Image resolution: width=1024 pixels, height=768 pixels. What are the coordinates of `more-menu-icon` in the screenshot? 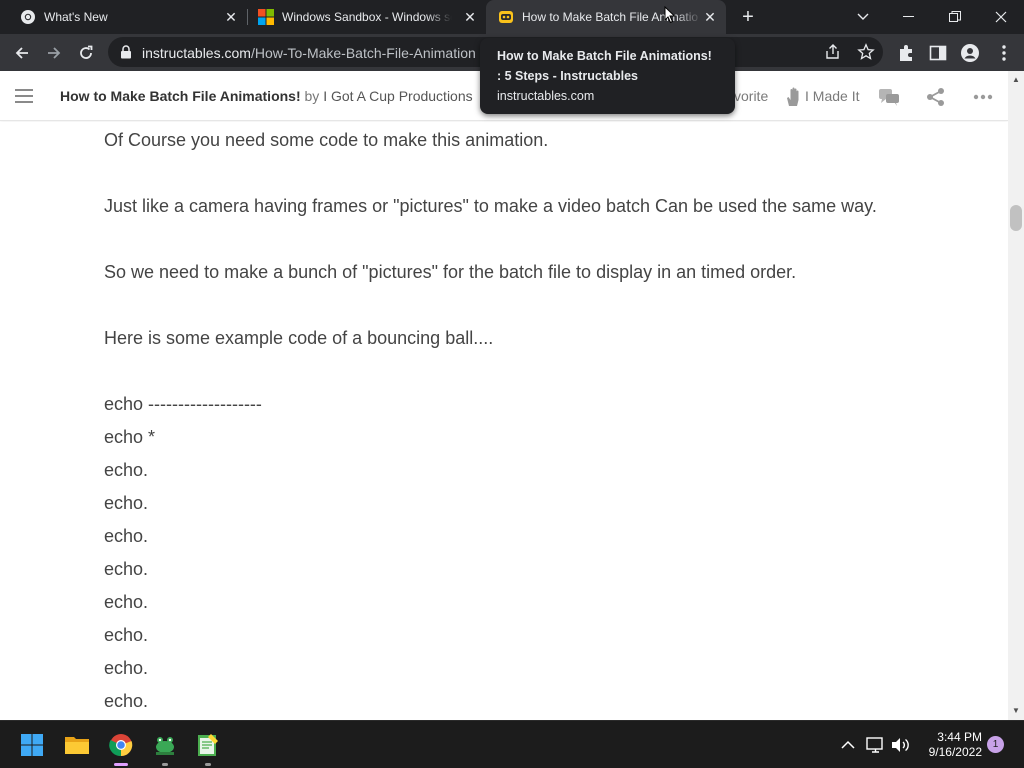 It's located at (1004, 53).